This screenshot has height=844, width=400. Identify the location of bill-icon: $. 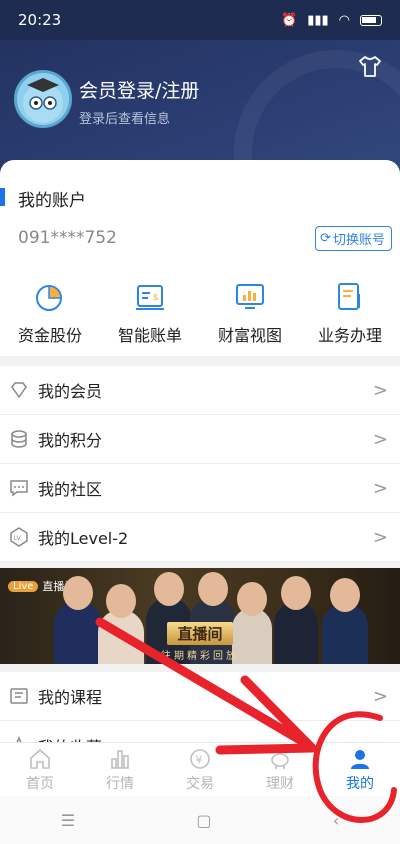
(150, 297).